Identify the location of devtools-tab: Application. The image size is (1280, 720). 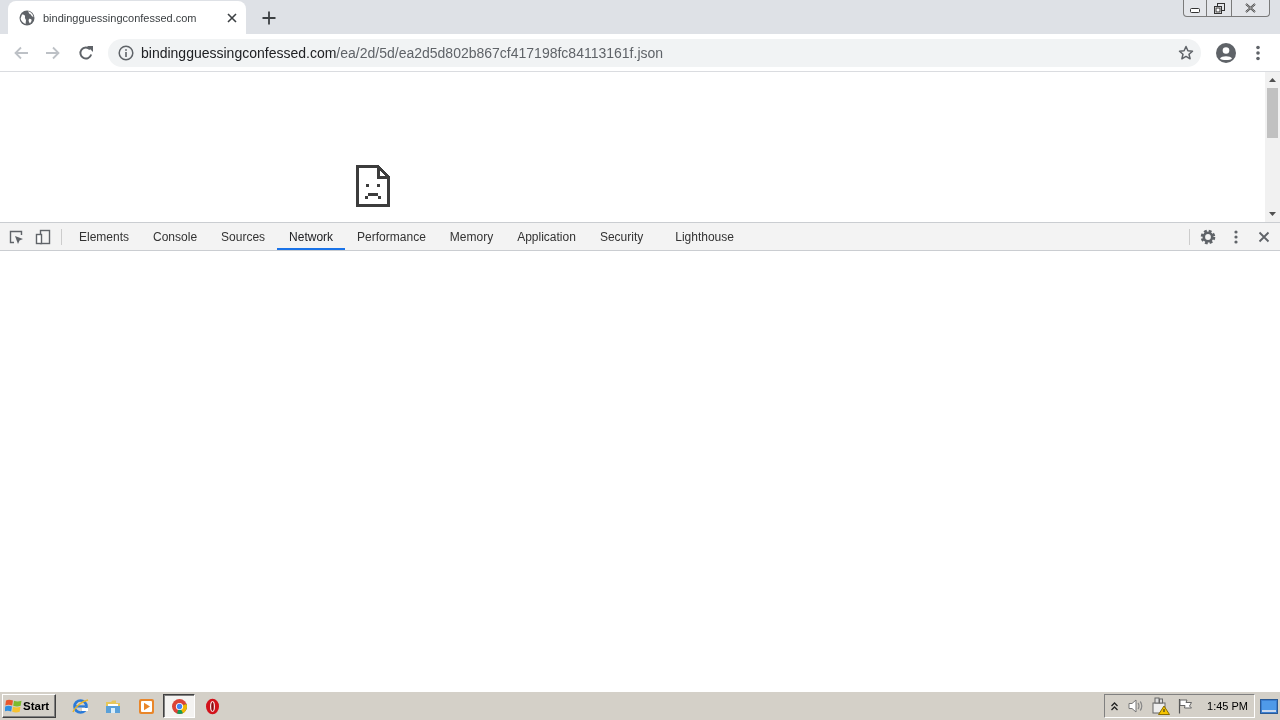
(546, 236).